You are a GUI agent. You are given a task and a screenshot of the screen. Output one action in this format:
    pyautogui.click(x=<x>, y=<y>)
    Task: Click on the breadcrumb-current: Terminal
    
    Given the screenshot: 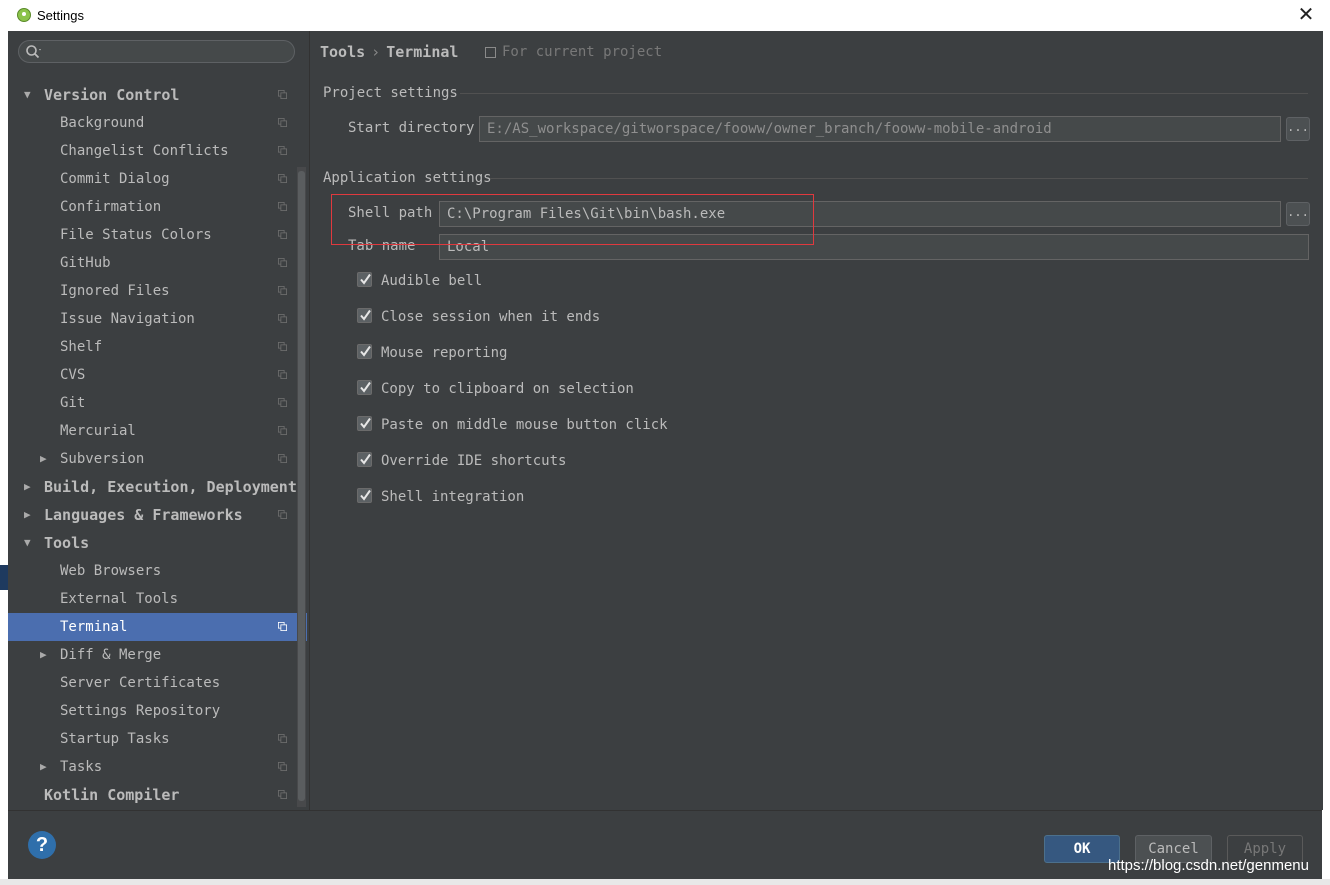 What is the action you would take?
    pyautogui.click(x=422, y=52)
    